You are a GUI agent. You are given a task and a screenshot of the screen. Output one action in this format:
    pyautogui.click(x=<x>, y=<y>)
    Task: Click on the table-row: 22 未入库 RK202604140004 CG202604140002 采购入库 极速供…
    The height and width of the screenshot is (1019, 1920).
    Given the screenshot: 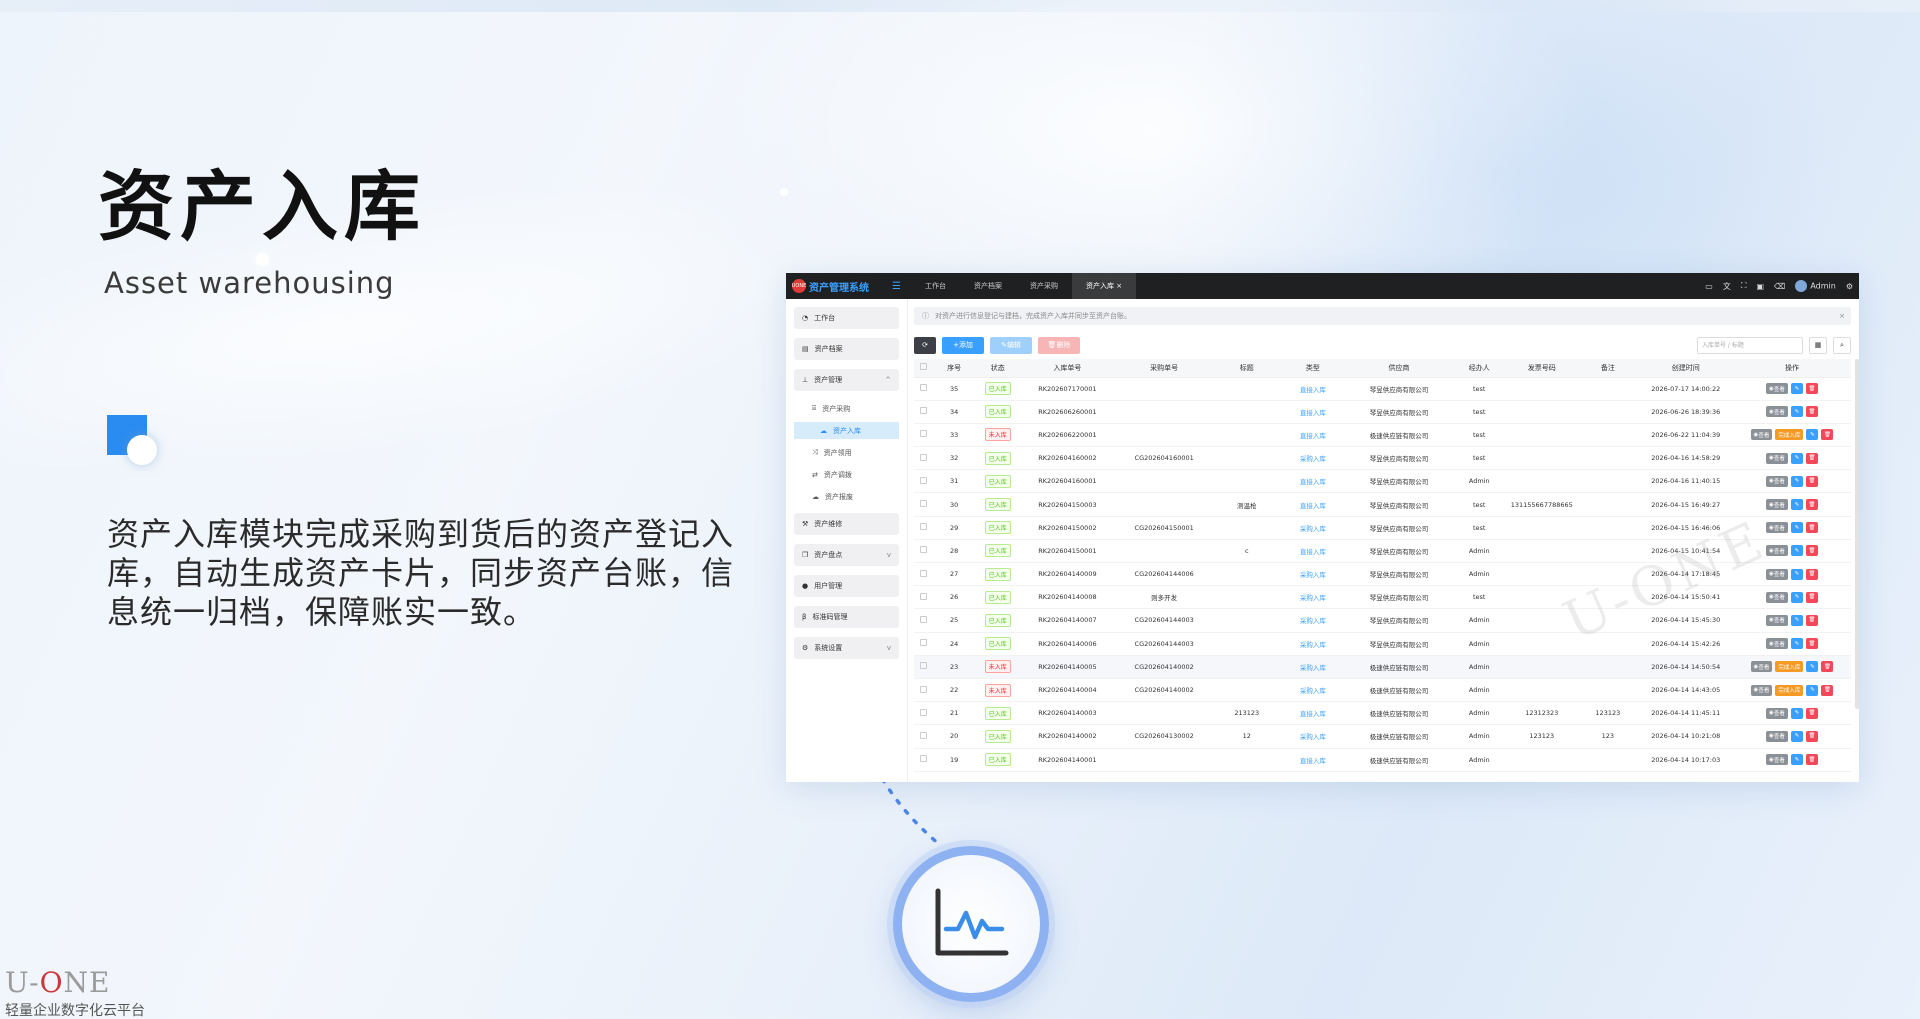 What is the action you would take?
    pyautogui.click(x=1382, y=690)
    